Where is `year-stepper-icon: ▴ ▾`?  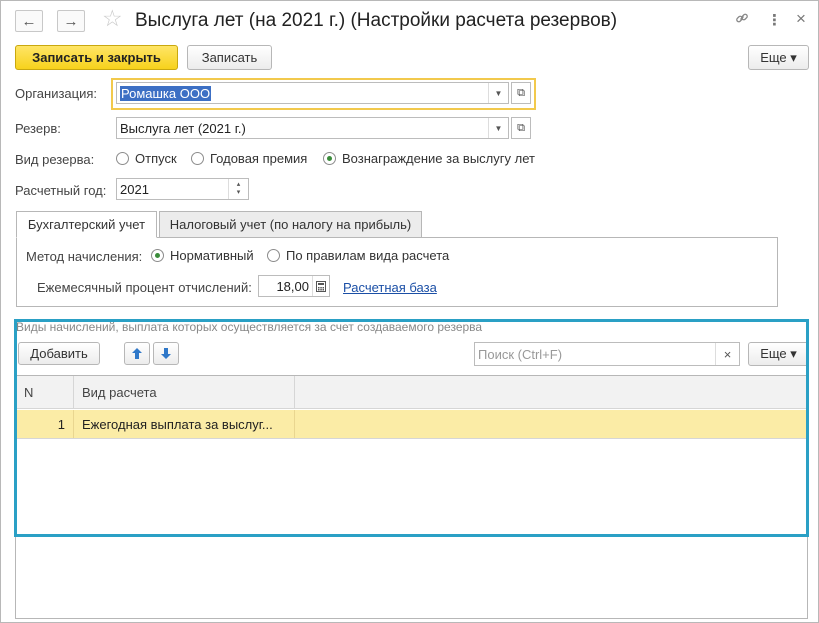
year-stepper-icon: ▴ ▾ is located at coordinates (238, 189).